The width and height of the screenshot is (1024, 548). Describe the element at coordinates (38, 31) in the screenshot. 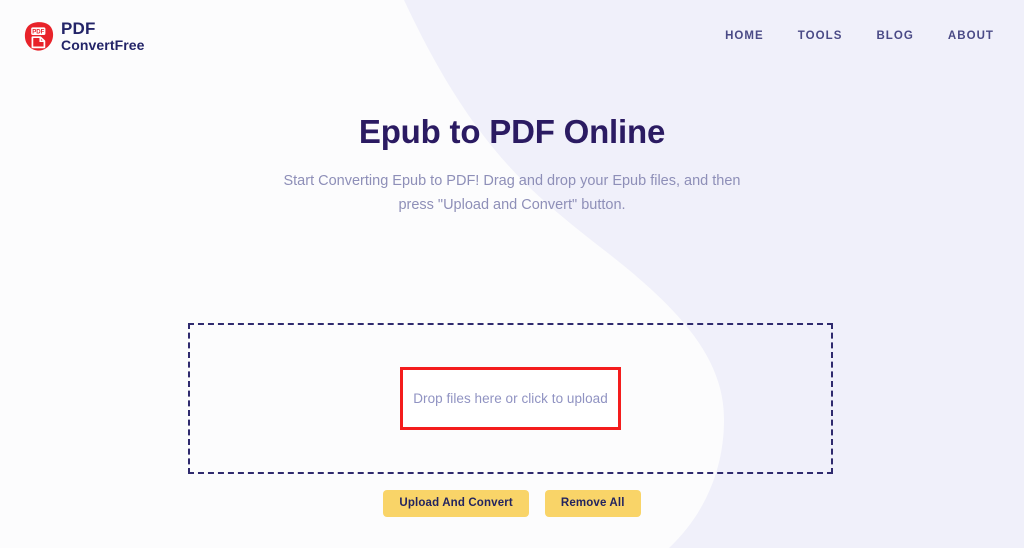

I see `svg-text: PDF` at that location.